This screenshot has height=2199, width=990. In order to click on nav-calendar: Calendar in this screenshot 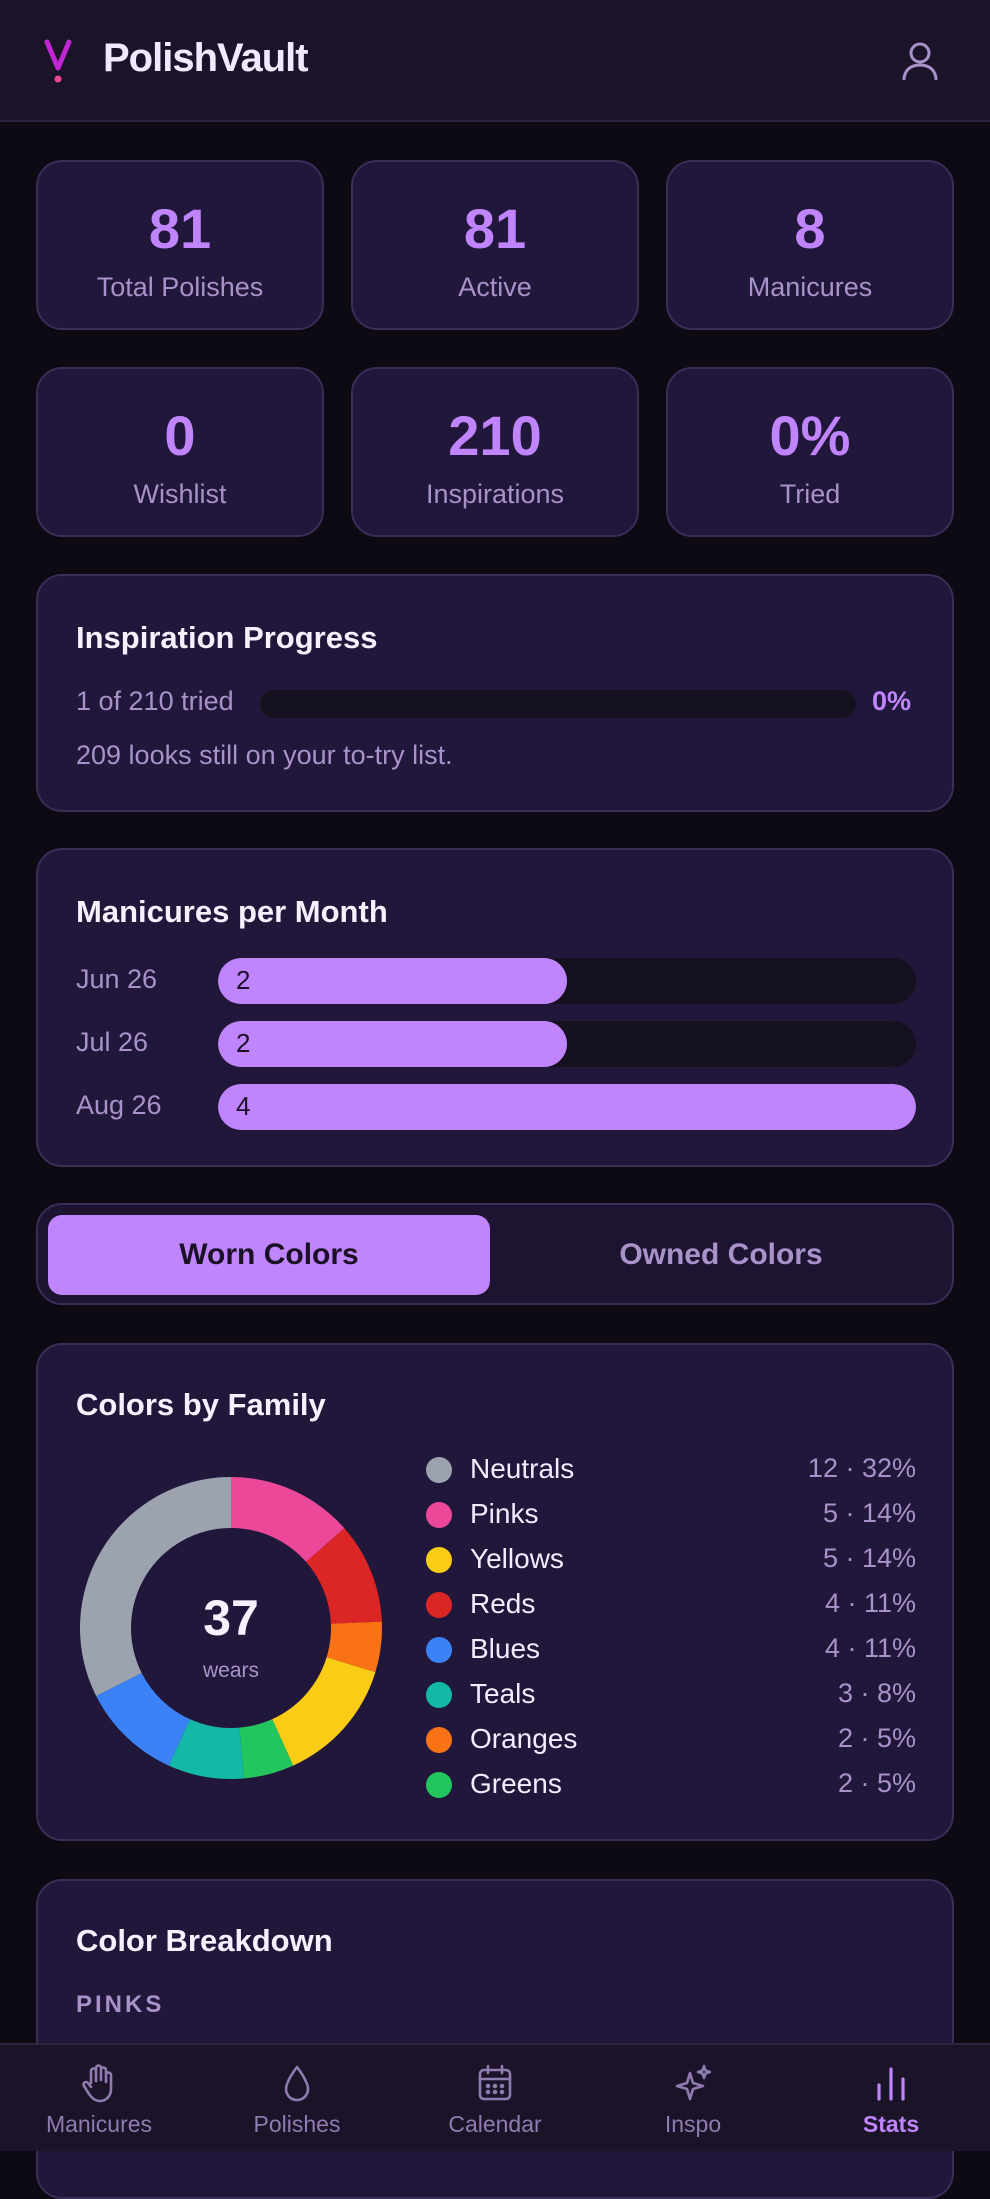, I will do `click(495, 2099)`.